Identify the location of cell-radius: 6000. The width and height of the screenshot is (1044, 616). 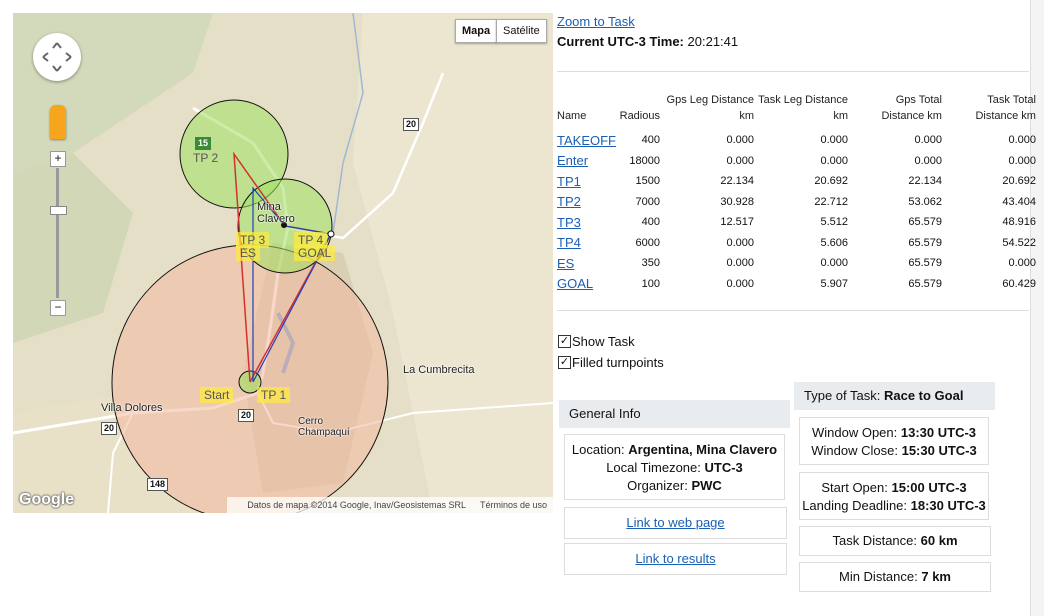
(647, 242).